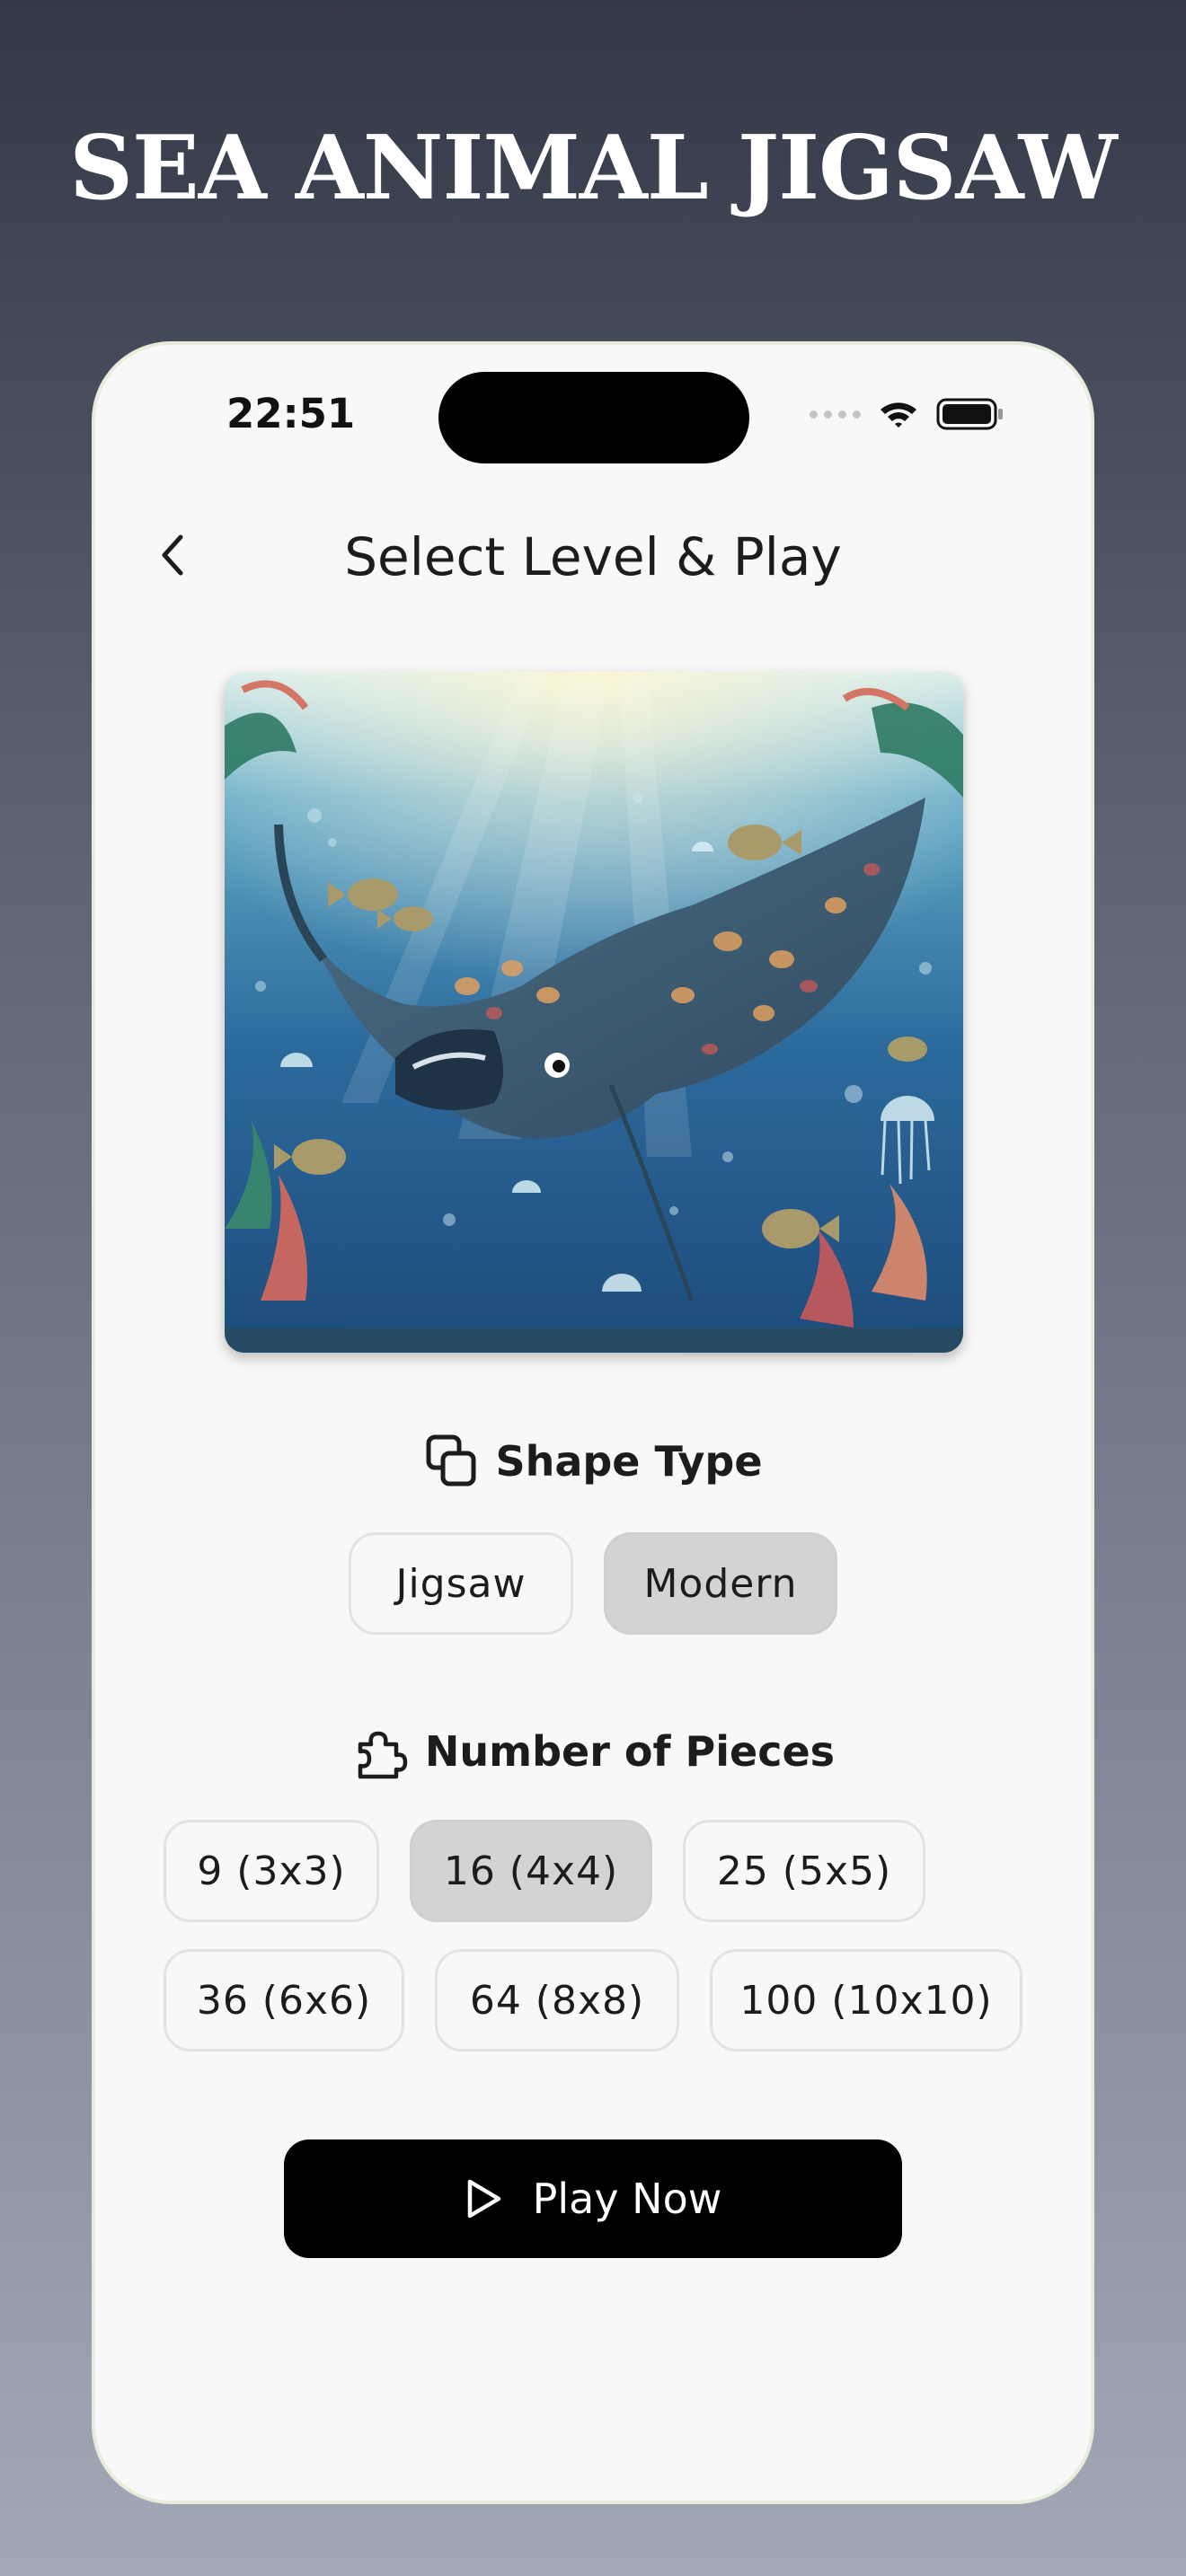 The image size is (1186, 2576). I want to click on pieces-option-16: 16 (4x4), so click(531, 1871).